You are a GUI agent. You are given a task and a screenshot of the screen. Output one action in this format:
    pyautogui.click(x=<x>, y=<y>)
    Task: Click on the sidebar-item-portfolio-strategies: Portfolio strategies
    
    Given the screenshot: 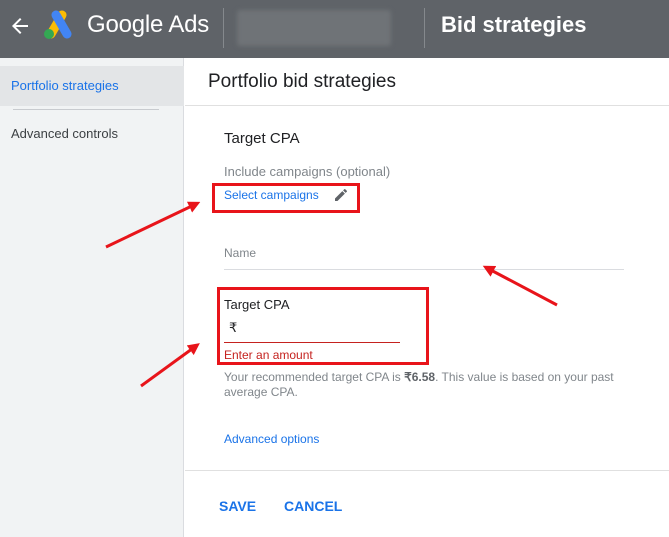 What is the action you would take?
    pyautogui.click(x=92, y=86)
    